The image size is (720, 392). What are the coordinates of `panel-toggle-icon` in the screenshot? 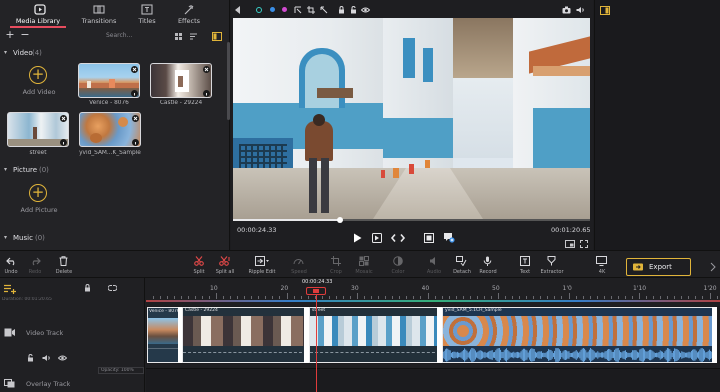 It's located at (217, 36).